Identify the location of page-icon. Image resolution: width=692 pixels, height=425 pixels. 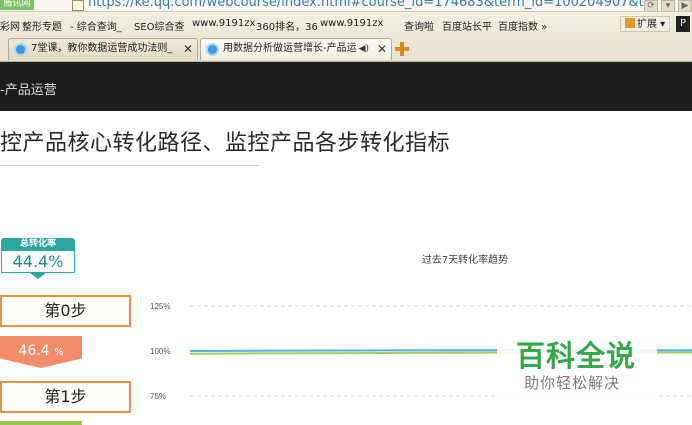
(78, 5).